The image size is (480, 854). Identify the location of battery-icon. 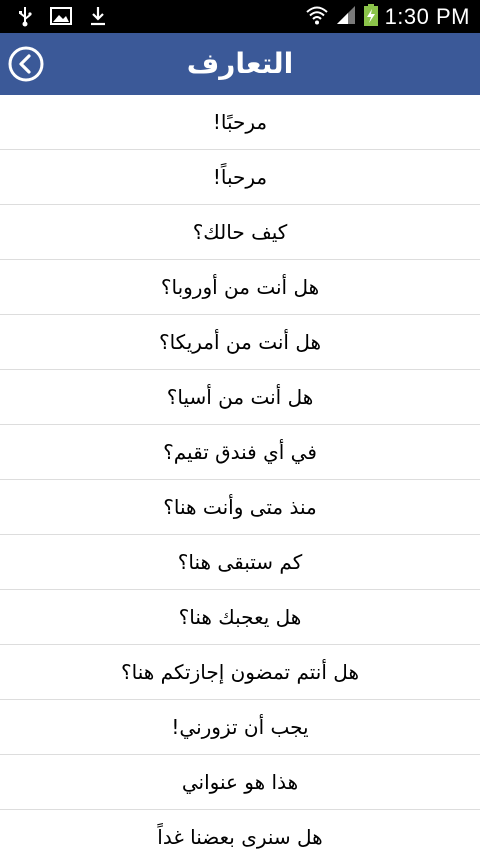
(371, 17).